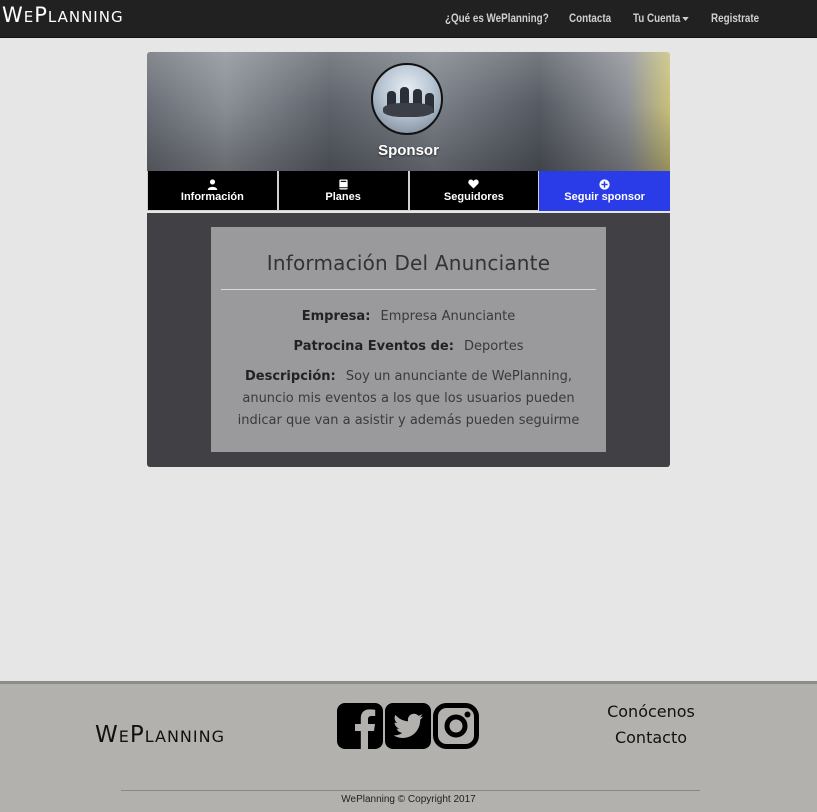  I want to click on profile-cover: Sponsor, so click(408, 111).